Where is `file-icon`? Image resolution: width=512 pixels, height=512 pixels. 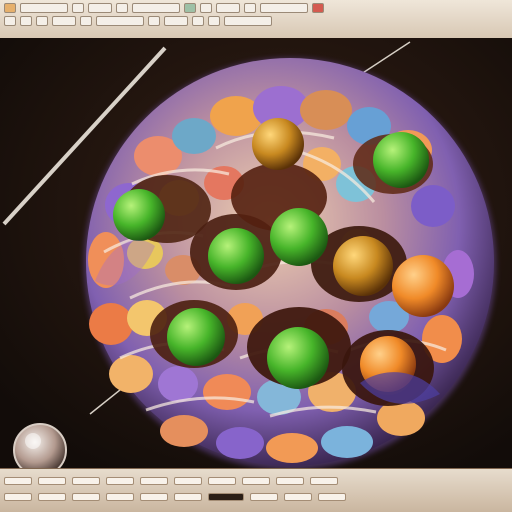
file-icon is located at coordinates (10, 21).